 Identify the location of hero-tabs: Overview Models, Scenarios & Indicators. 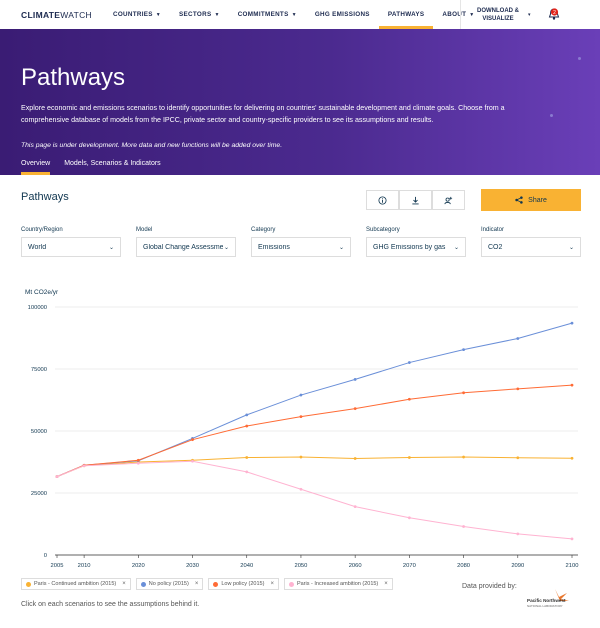
(98, 165).